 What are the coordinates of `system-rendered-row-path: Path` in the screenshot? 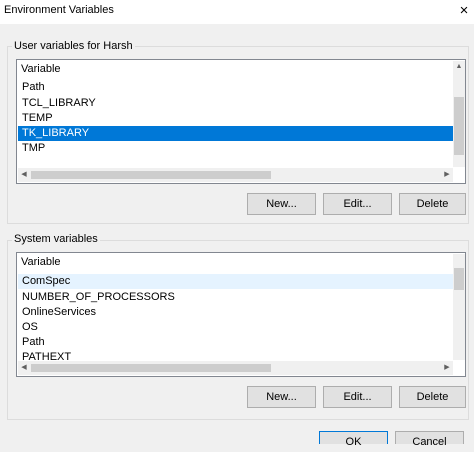 It's located at (236, 342).